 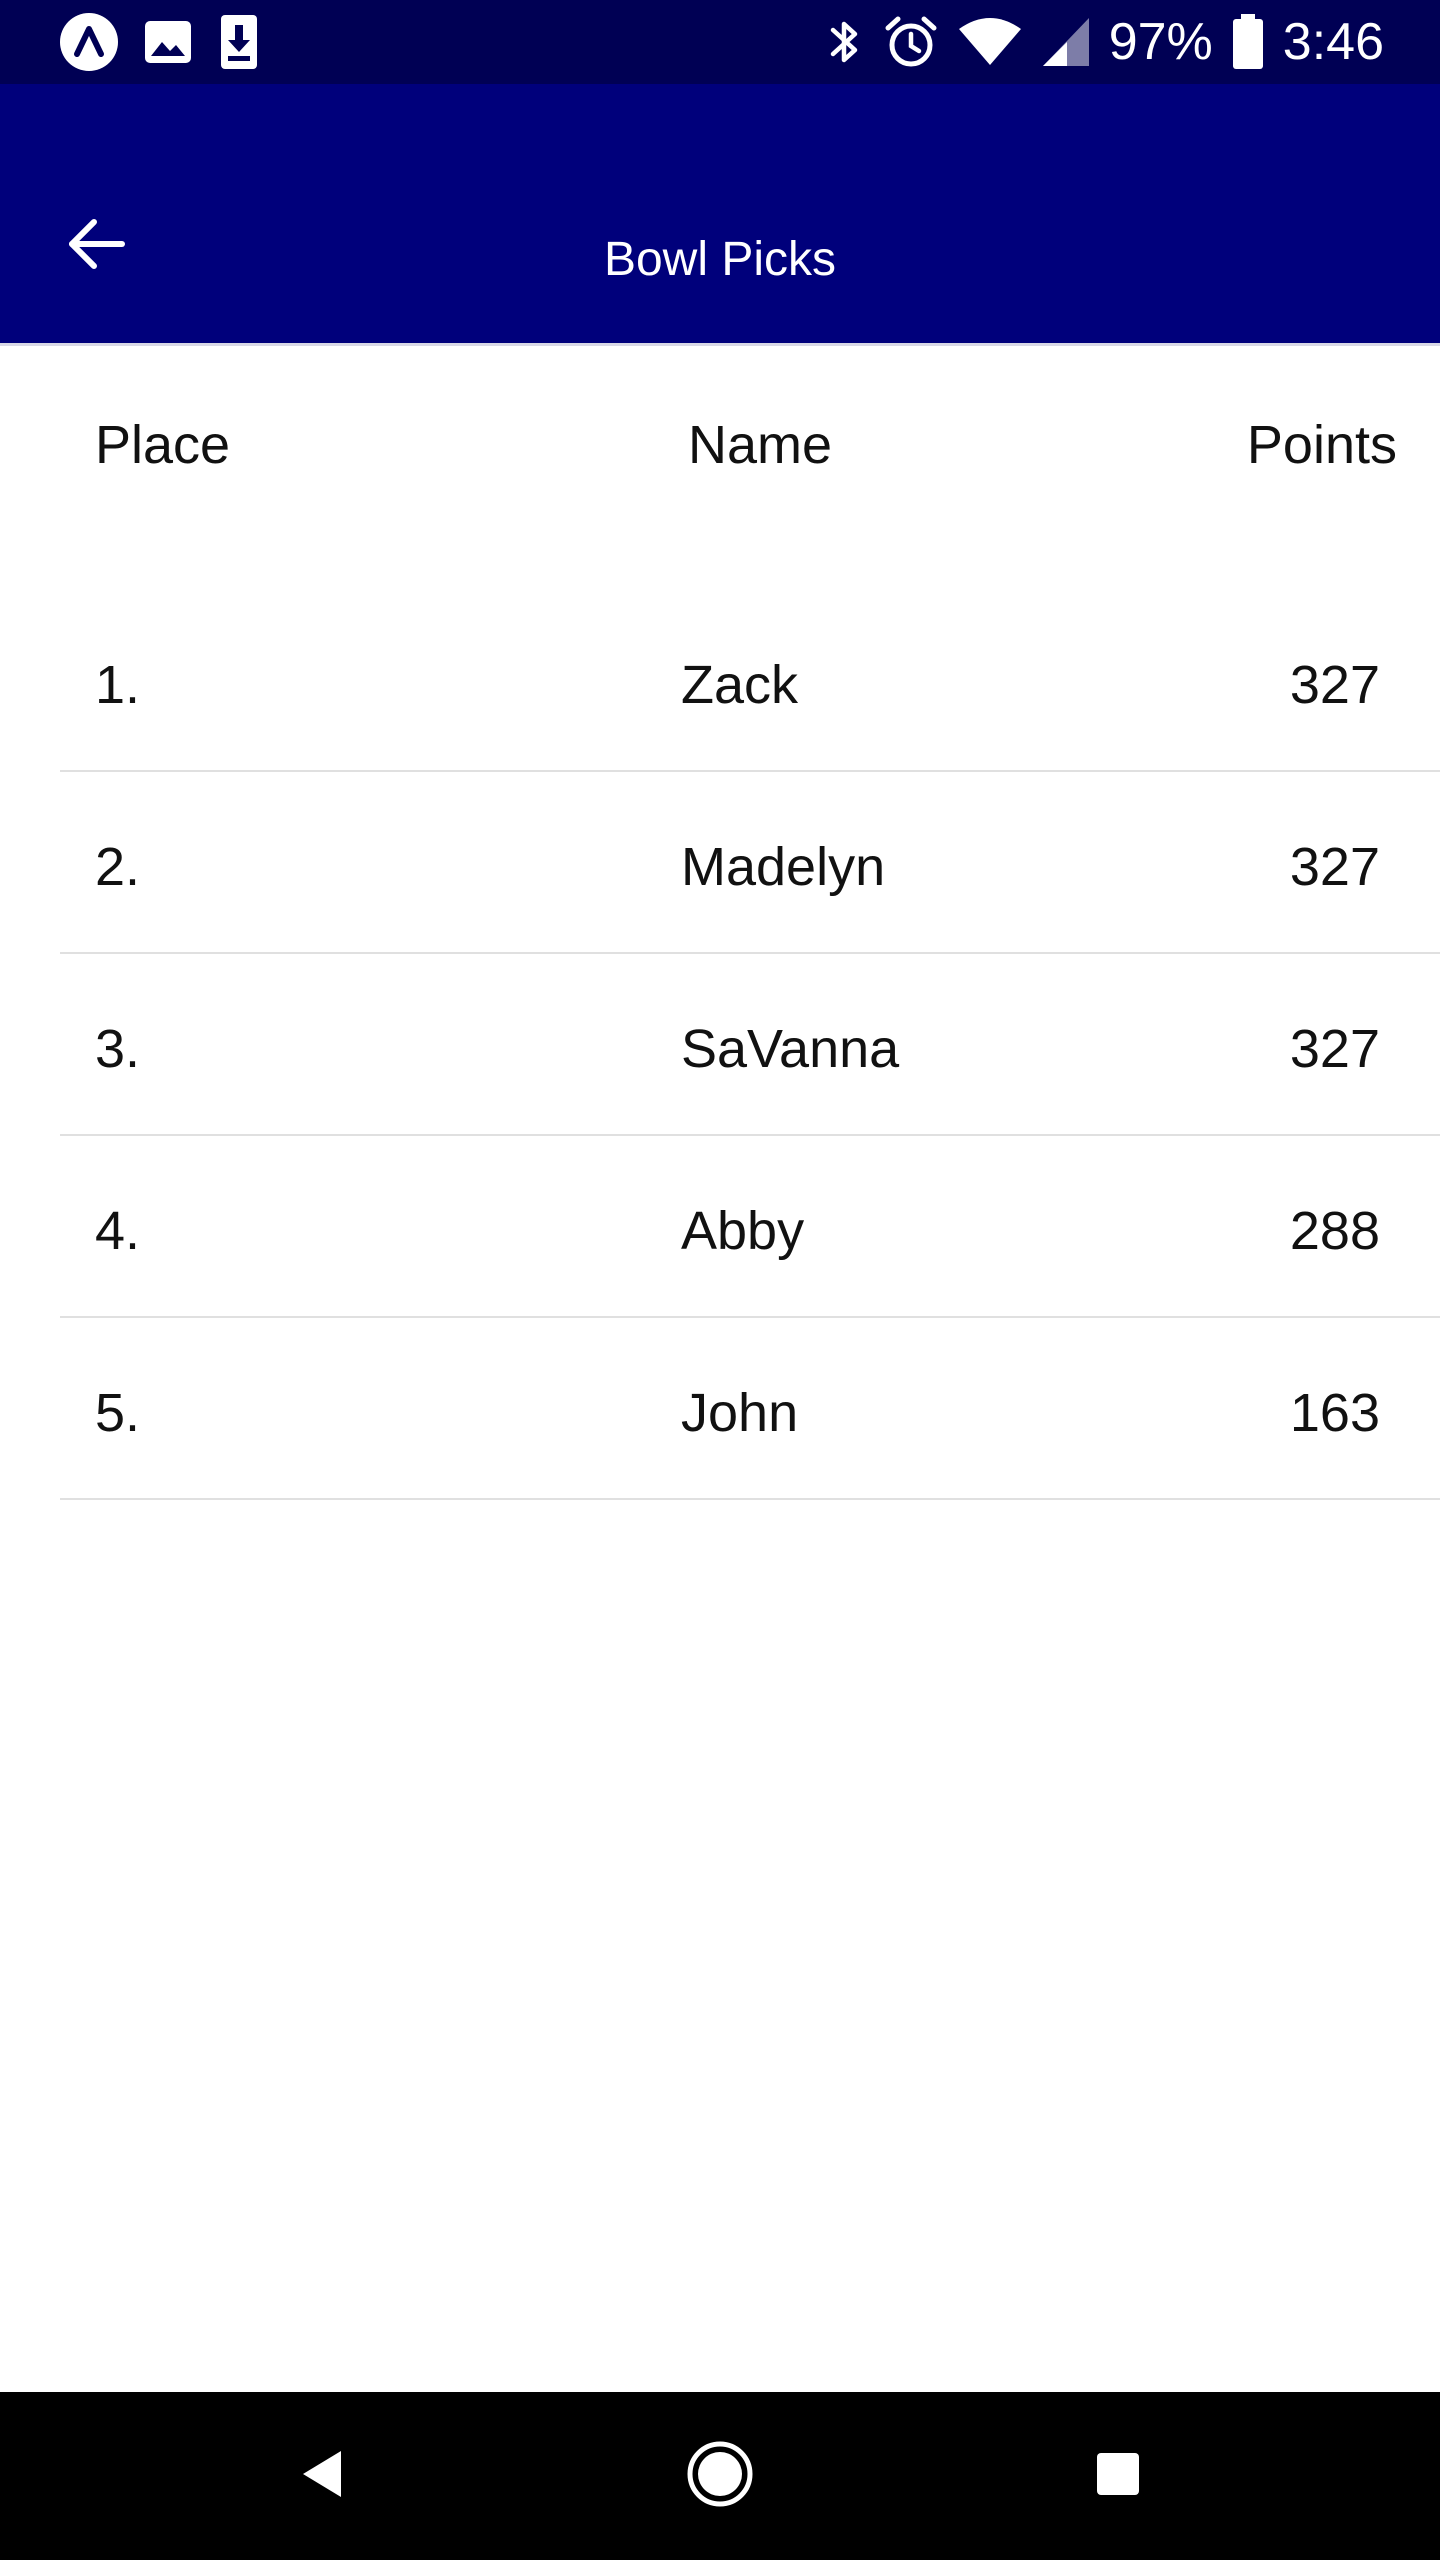 What do you see at coordinates (118, 867) in the screenshot?
I see `row-place: 2.` at bounding box center [118, 867].